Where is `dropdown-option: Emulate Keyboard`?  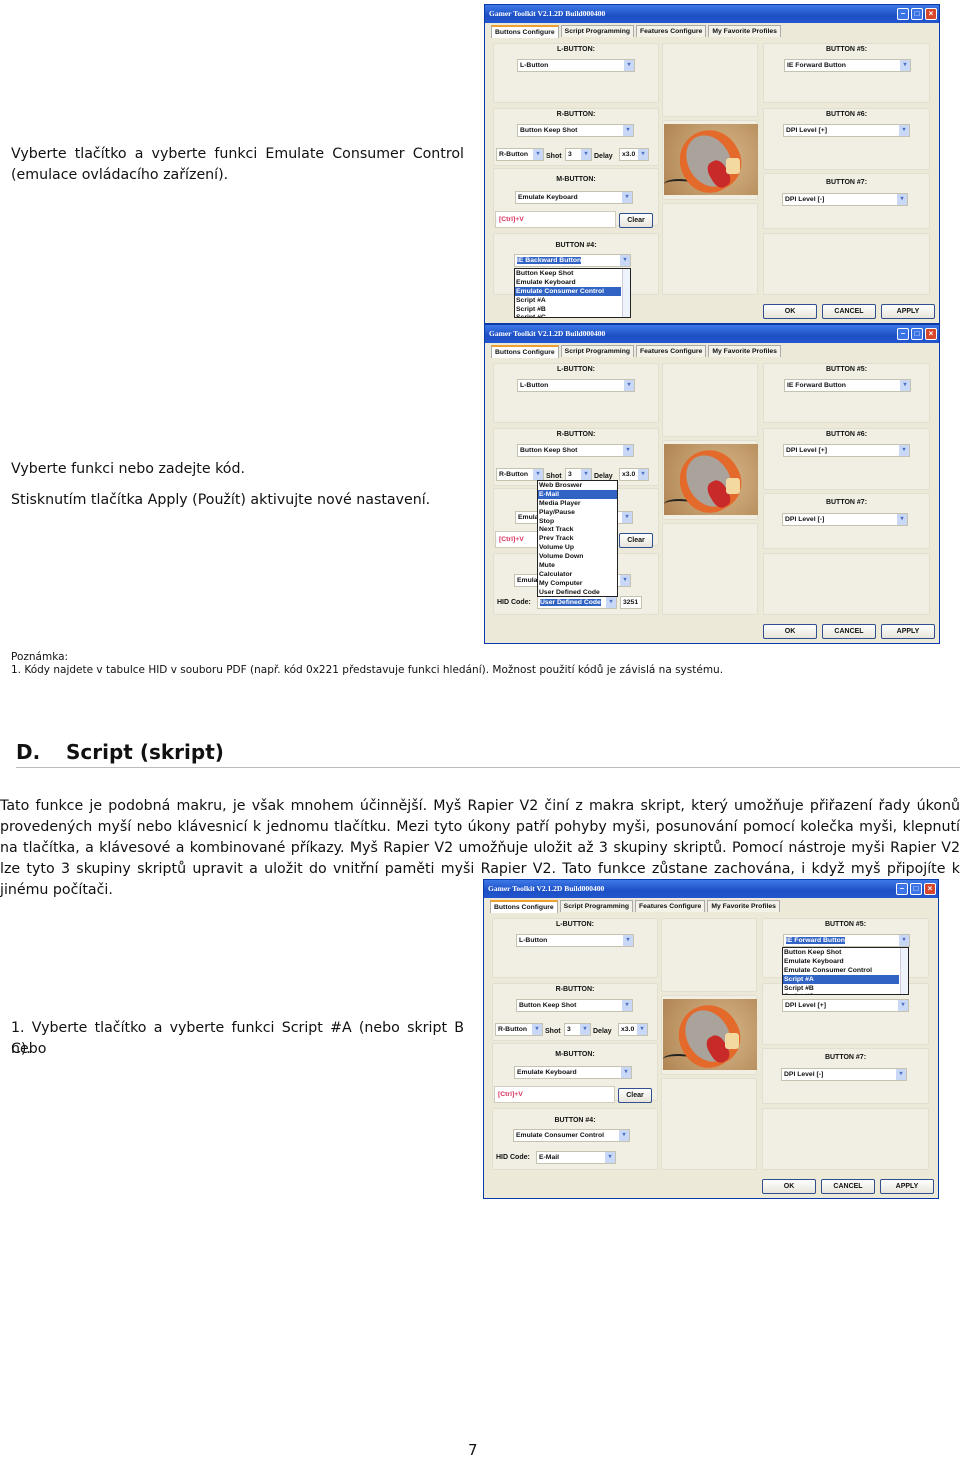
dropdown-option: Emulate Keyboard is located at coordinates (568, 282).